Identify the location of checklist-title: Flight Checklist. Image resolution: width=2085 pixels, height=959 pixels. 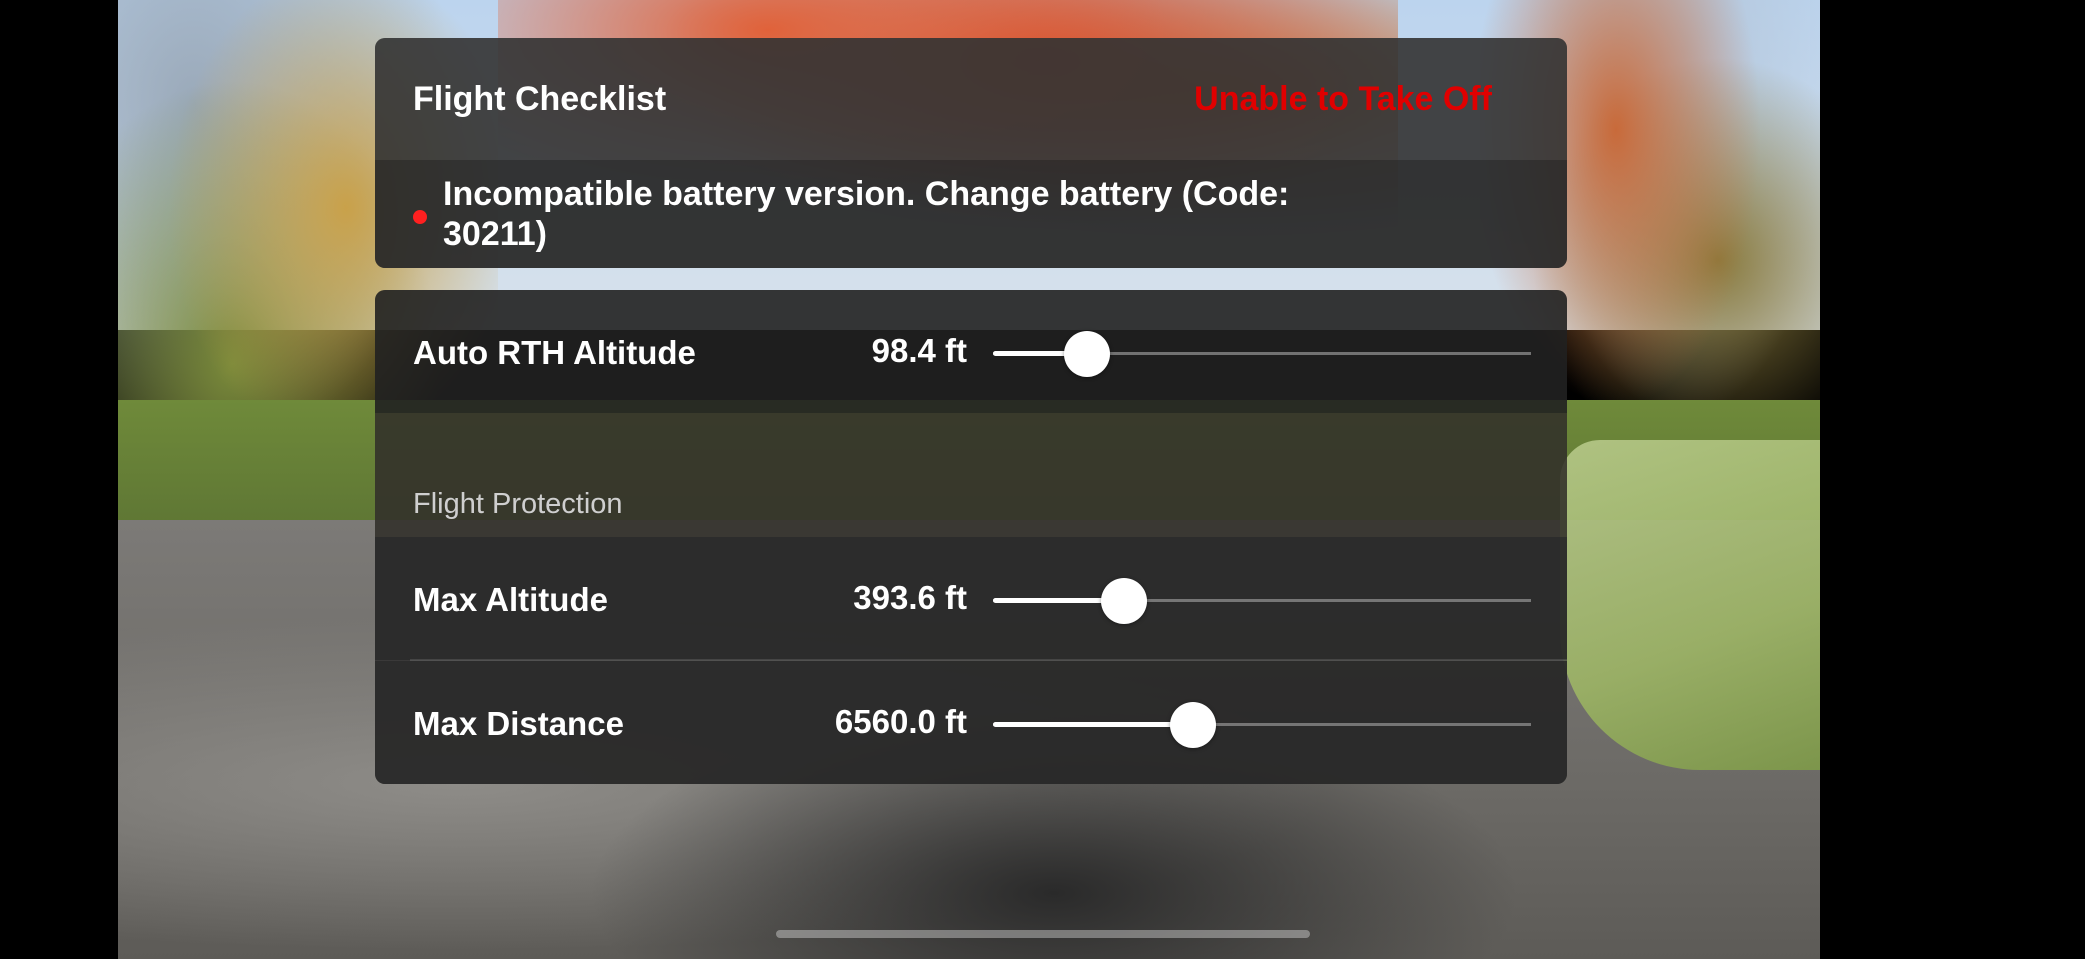
(540, 99).